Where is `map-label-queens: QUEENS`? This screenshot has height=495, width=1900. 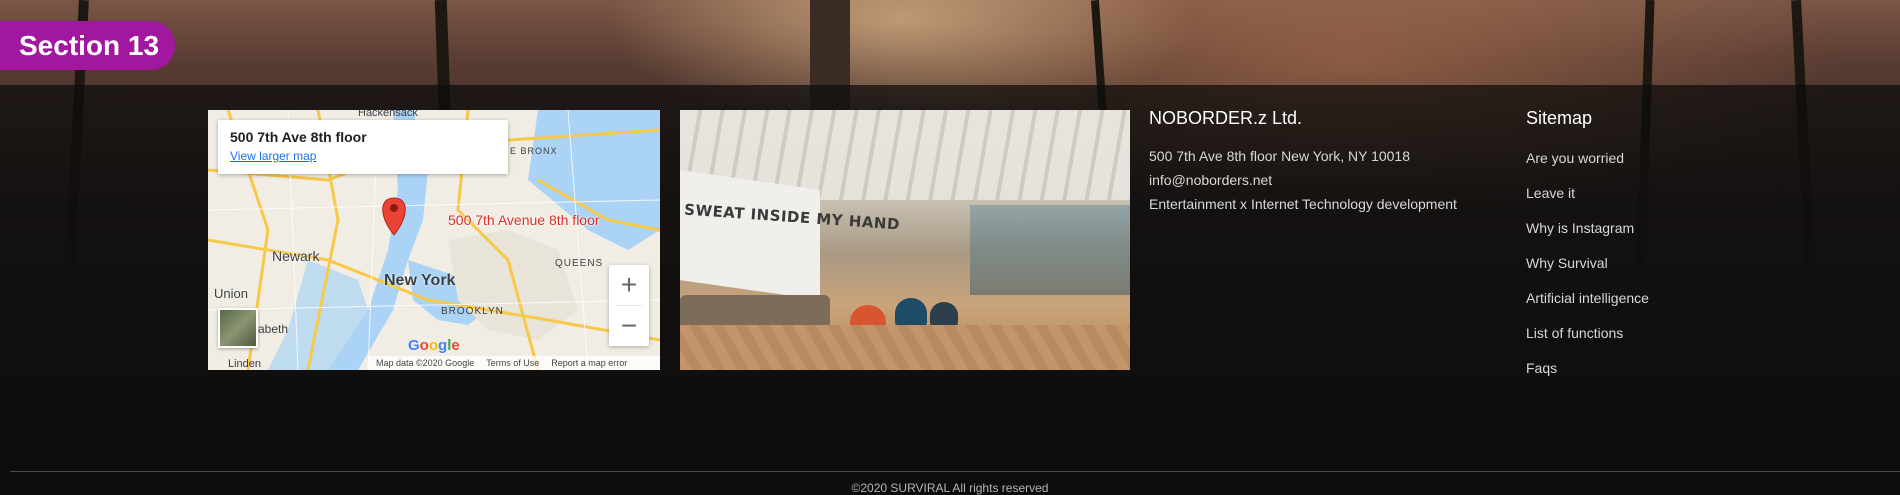
map-label-queens: QUEENS is located at coordinates (579, 263).